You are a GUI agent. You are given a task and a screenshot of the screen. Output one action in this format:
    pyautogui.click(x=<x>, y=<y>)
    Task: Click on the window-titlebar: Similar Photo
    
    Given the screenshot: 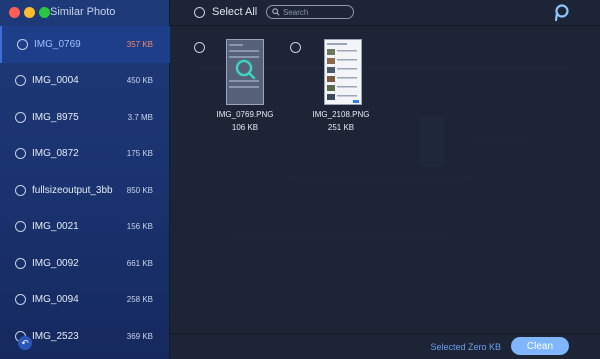 What is the action you would take?
    pyautogui.click(x=84, y=13)
    